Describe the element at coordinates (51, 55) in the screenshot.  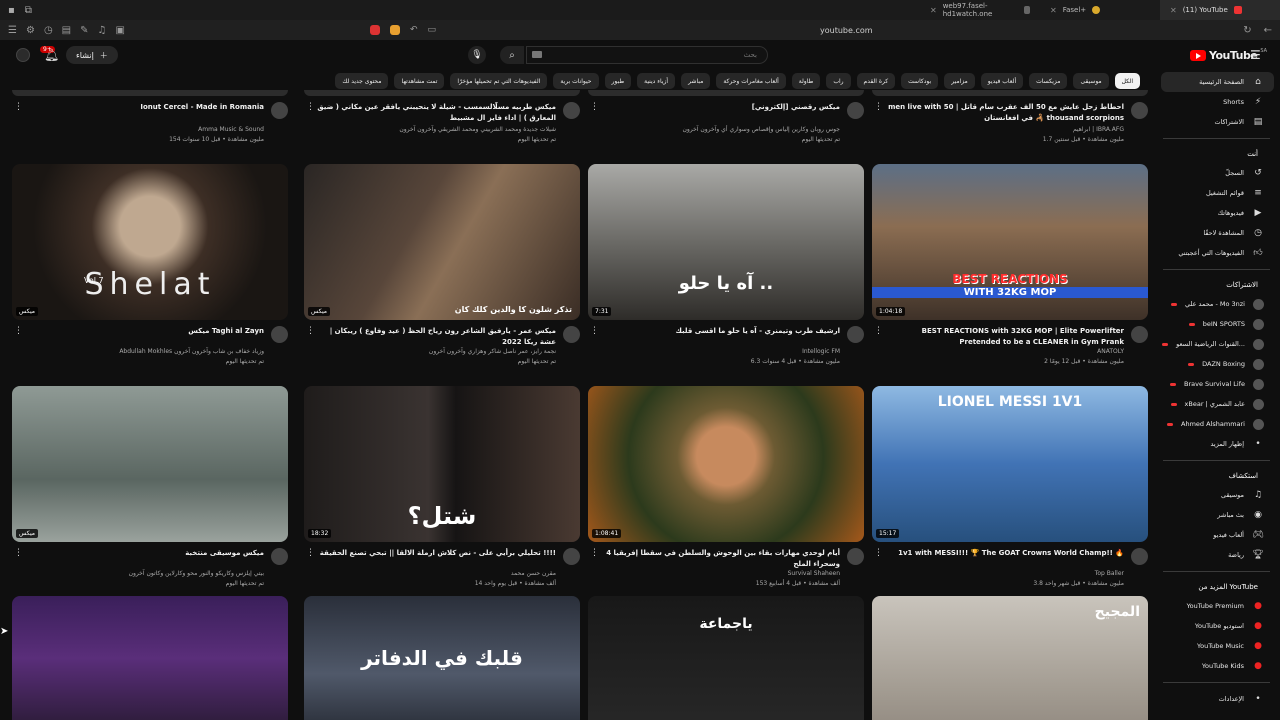
I see `bell-icon: 🔔︎` at that location.